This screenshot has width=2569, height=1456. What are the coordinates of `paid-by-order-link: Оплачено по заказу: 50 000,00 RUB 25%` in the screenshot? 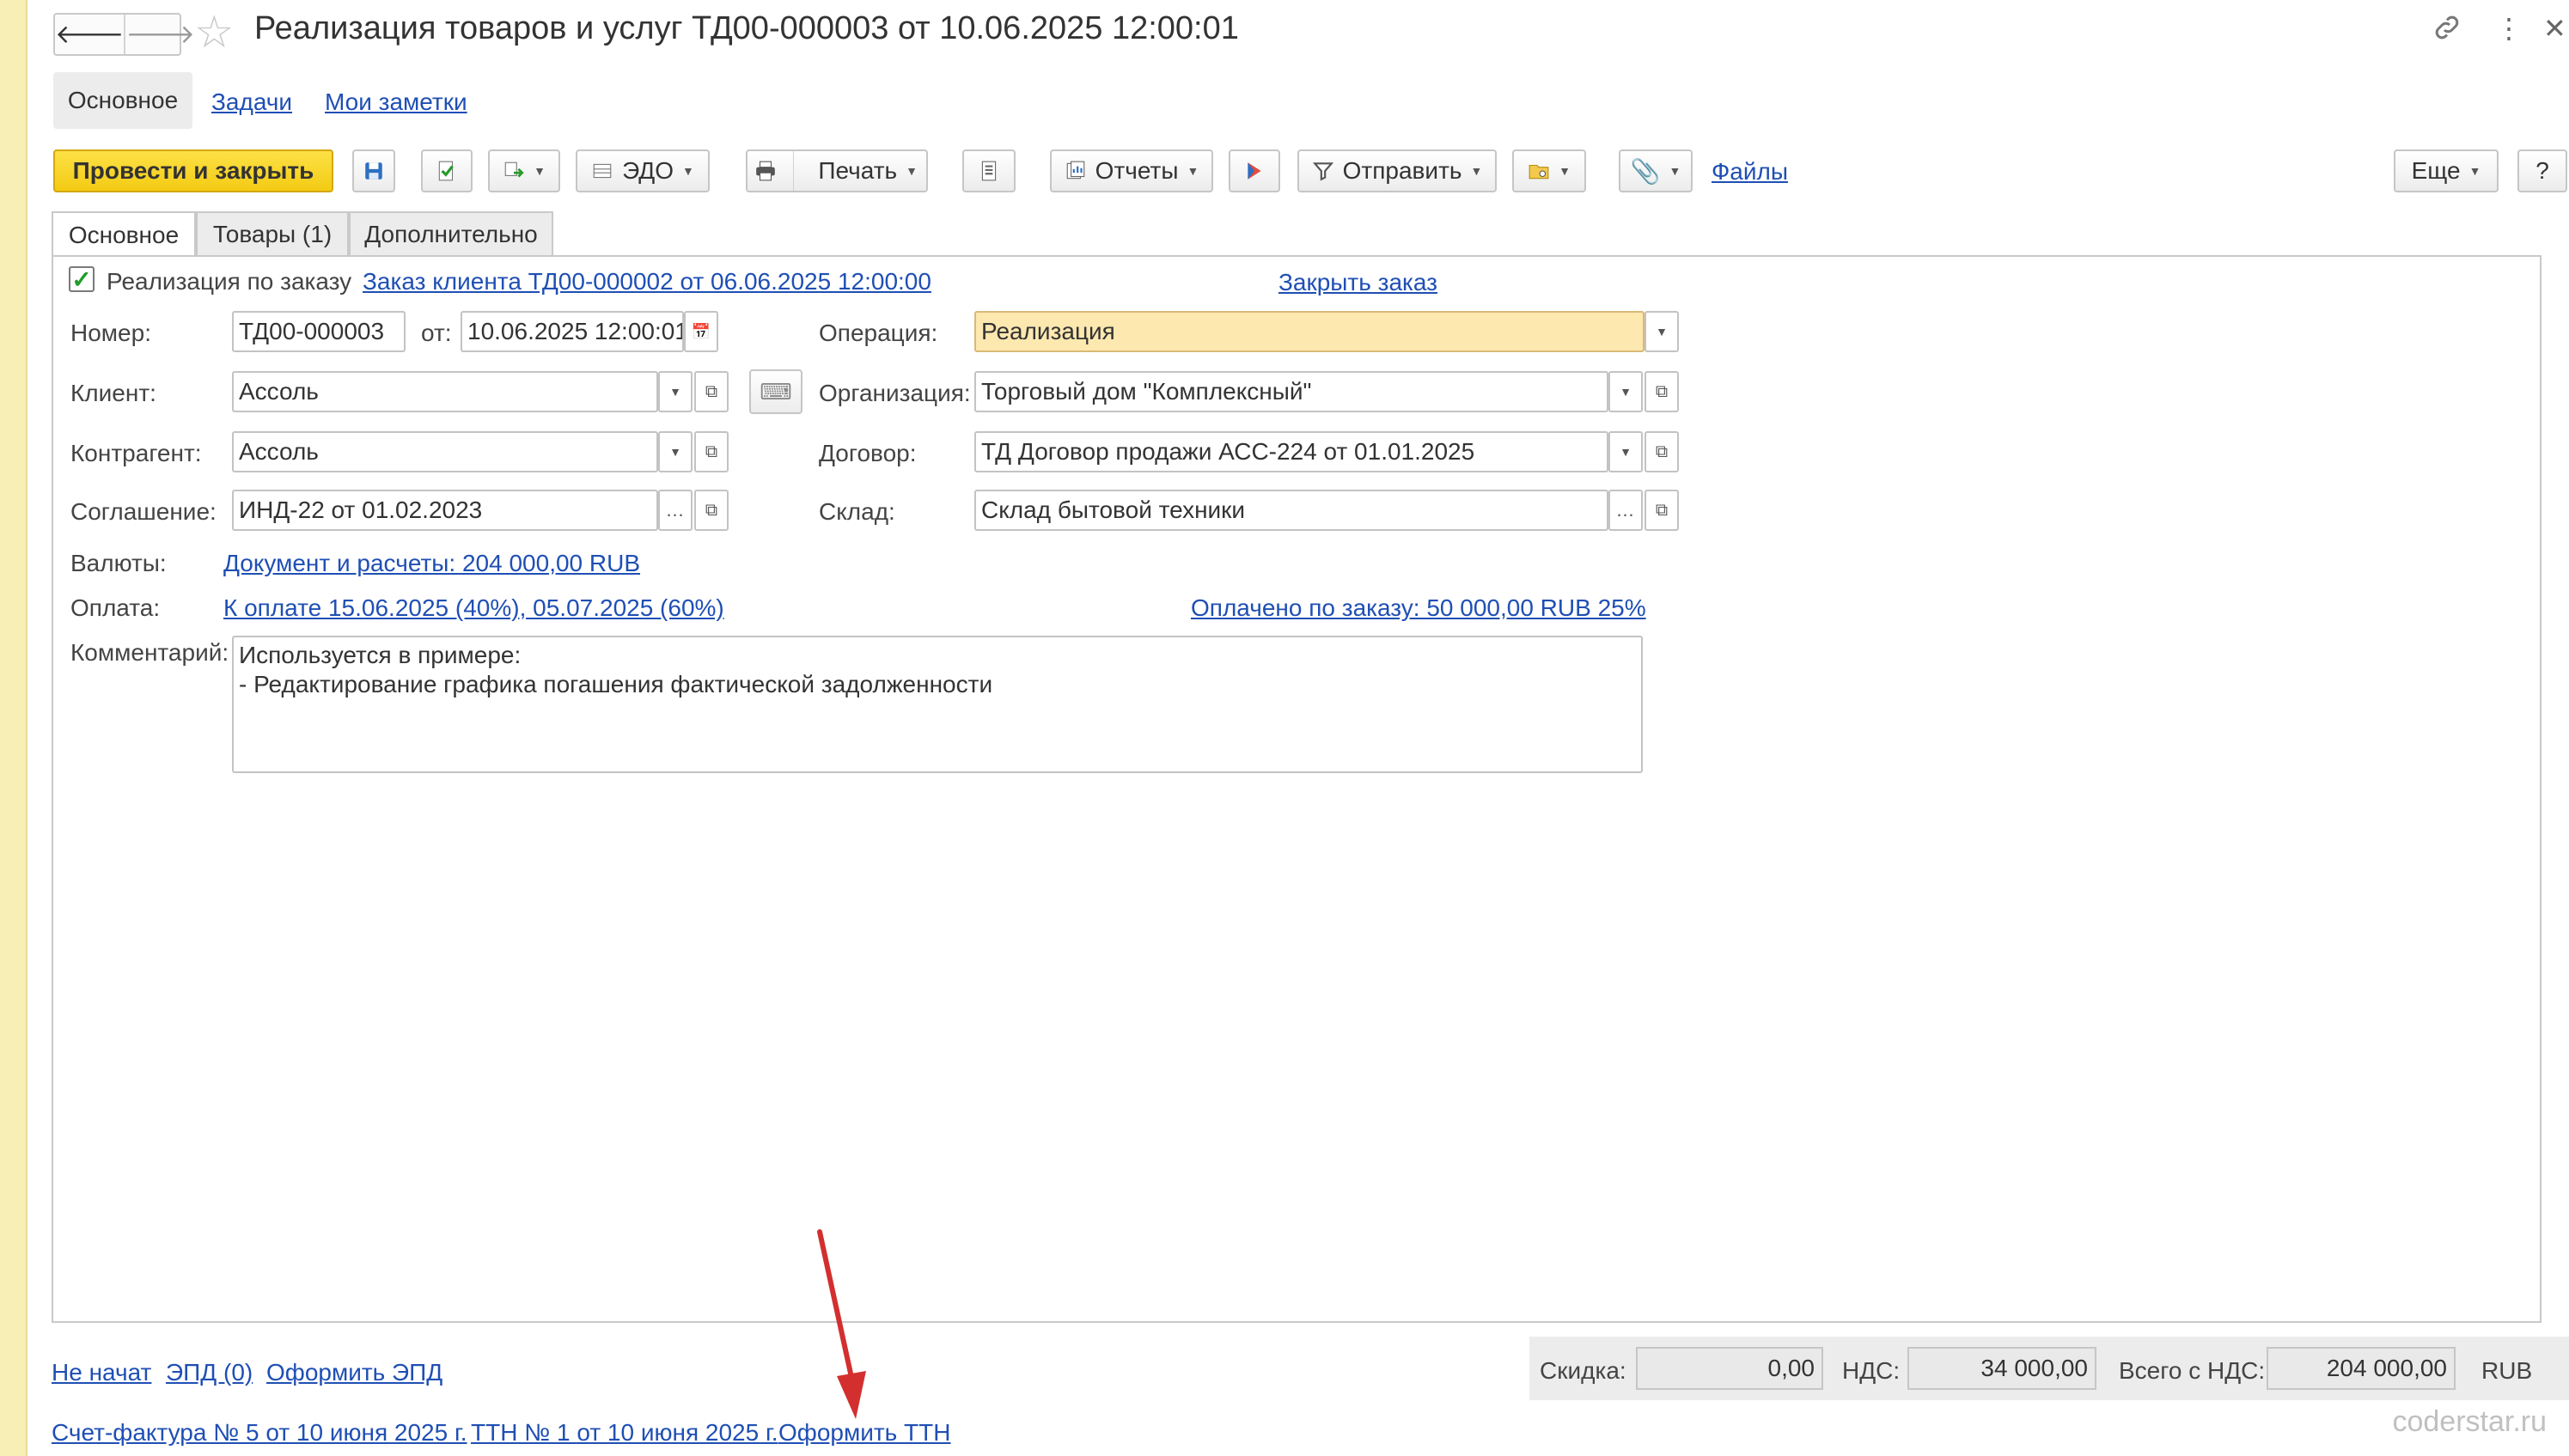 It's located at (1418, 608).